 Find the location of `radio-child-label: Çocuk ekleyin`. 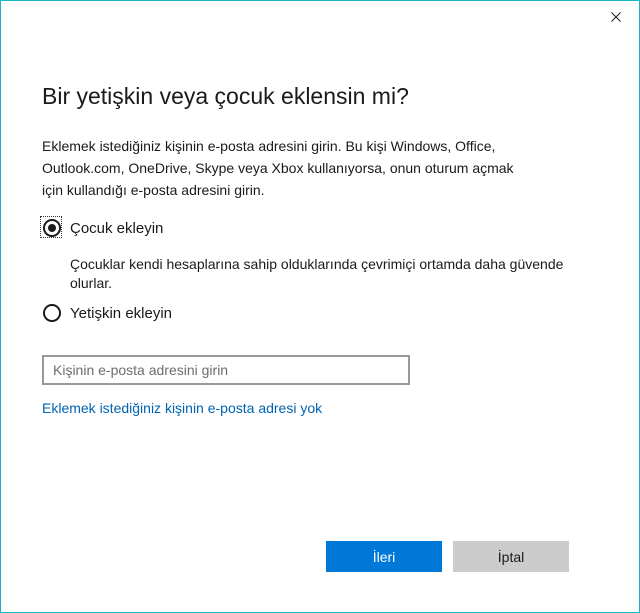

radio-child-label: Çocuk ekleyin is located at coordinates (116, 228).